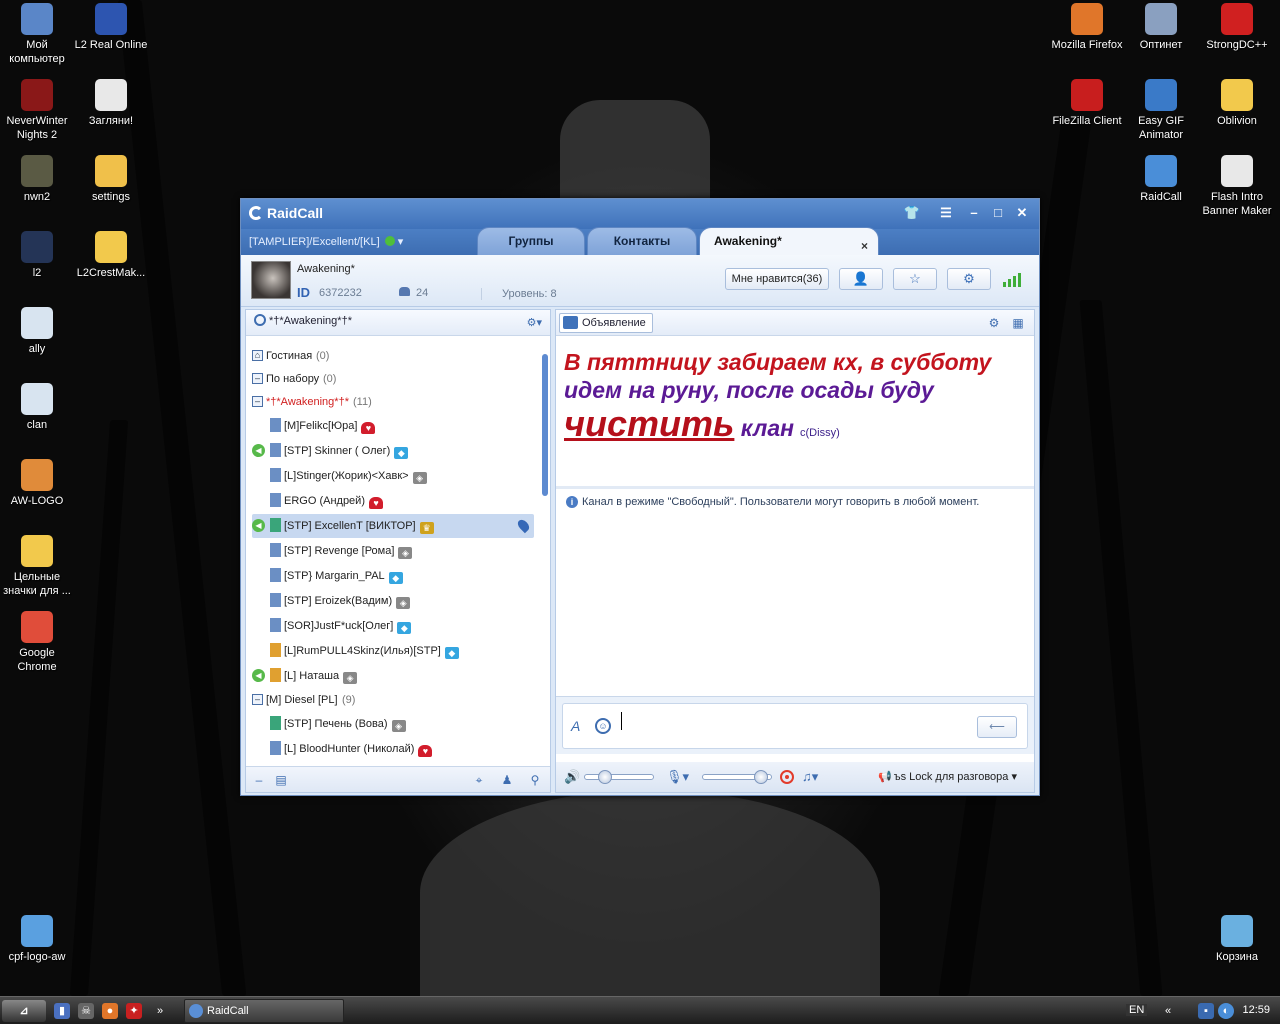 This screenshot has height=1024, width=1280. What do you see at coordinates (24, 1011) in the screenshot?
I see `start-button: ⊿` at bounding box center [24, 1011].